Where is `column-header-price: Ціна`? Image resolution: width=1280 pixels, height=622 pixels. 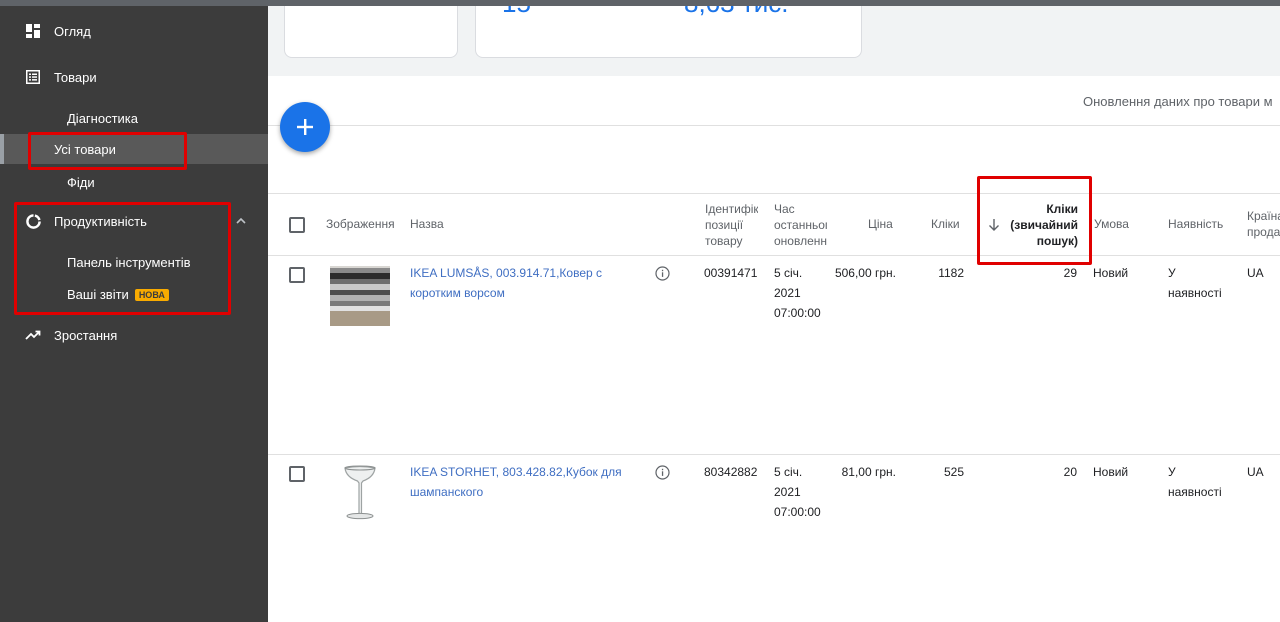 column-header-price: Ціна is located at coordinates (880, 224).